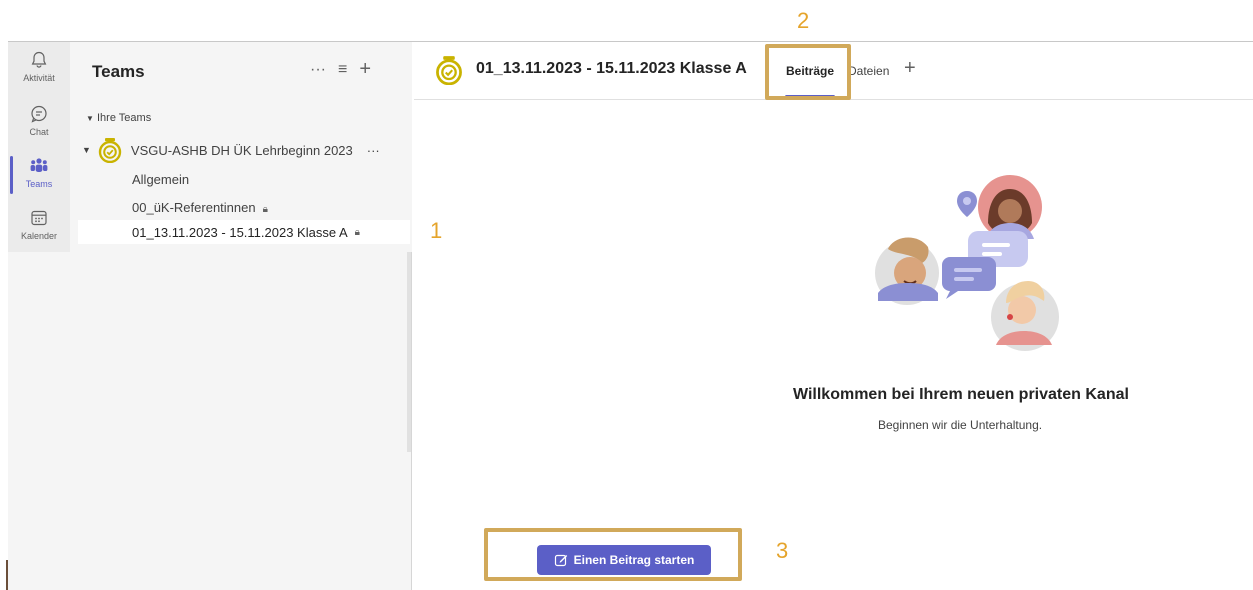  I want to click on your-teams-header: ▼ Ihre Teams, so click(118, 118).